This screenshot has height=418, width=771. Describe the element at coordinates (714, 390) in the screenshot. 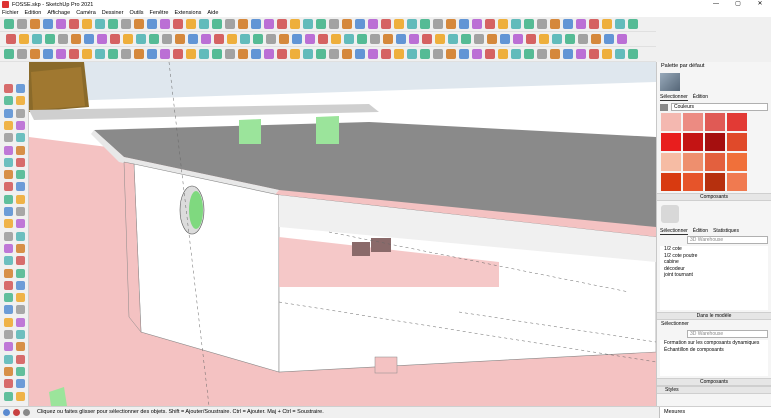

I see `styles-section-header: Styles` at that location.